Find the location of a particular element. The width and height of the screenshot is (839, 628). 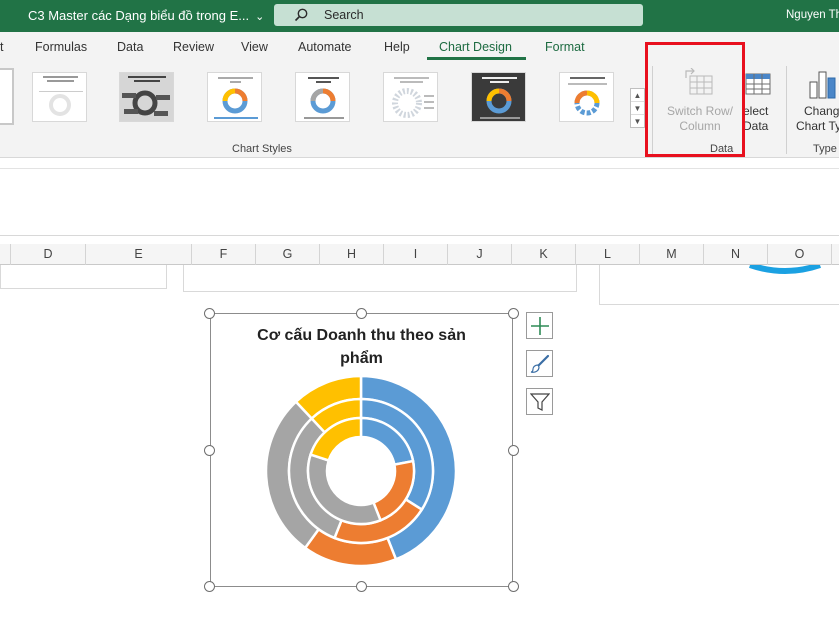

chart-styles-button is located at coordinates (539, 363).